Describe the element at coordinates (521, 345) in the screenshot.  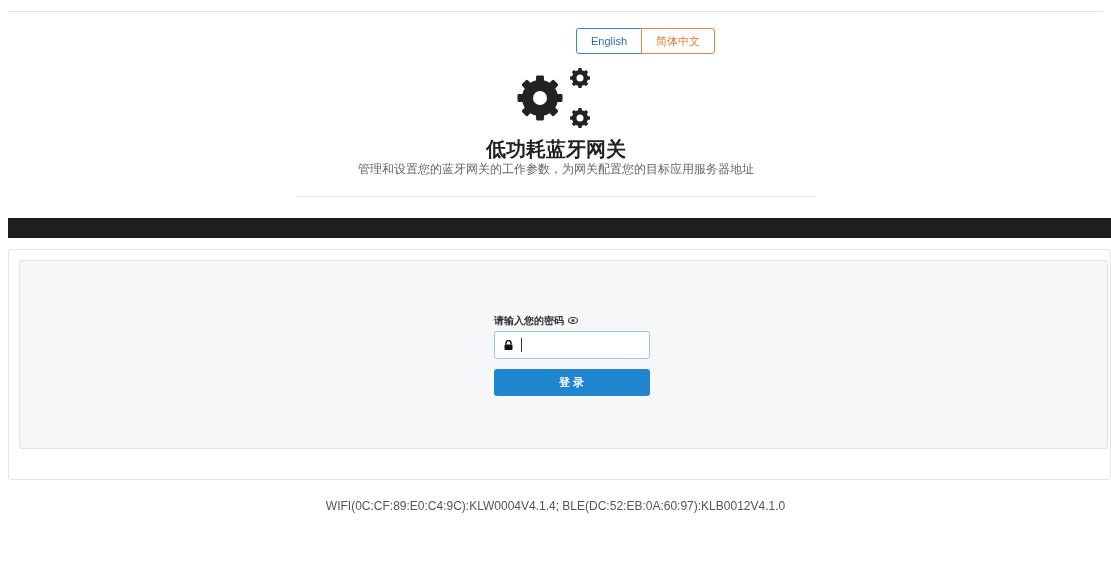
I see `text-cursor` at that location.